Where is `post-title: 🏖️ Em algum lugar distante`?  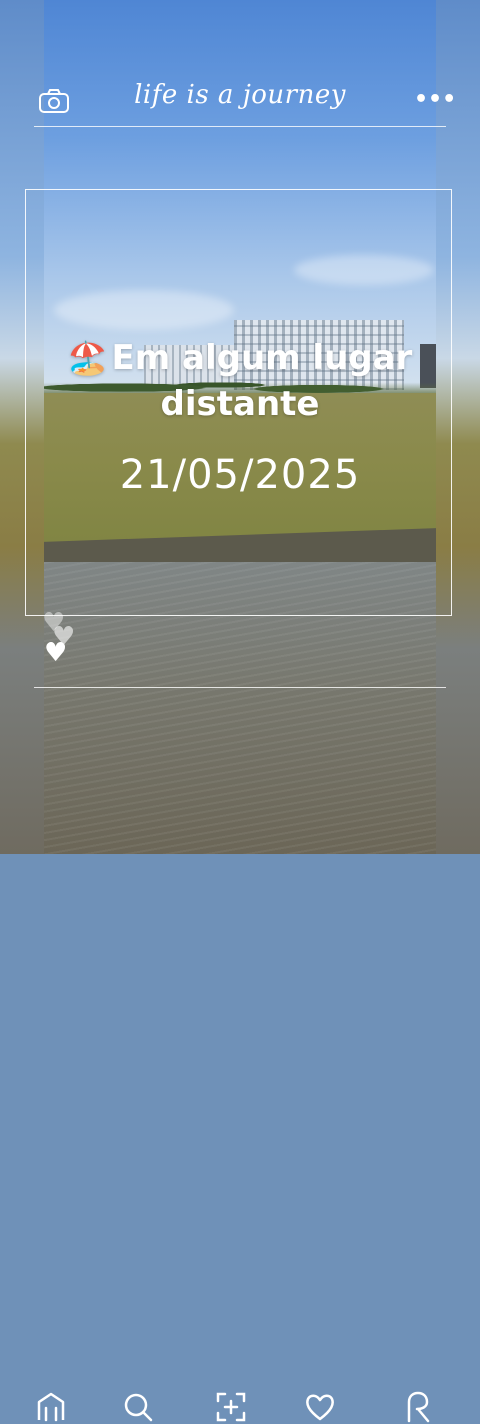
post-title: 🏖️ Em algum lugar distante is located at coordinates (240, 381).